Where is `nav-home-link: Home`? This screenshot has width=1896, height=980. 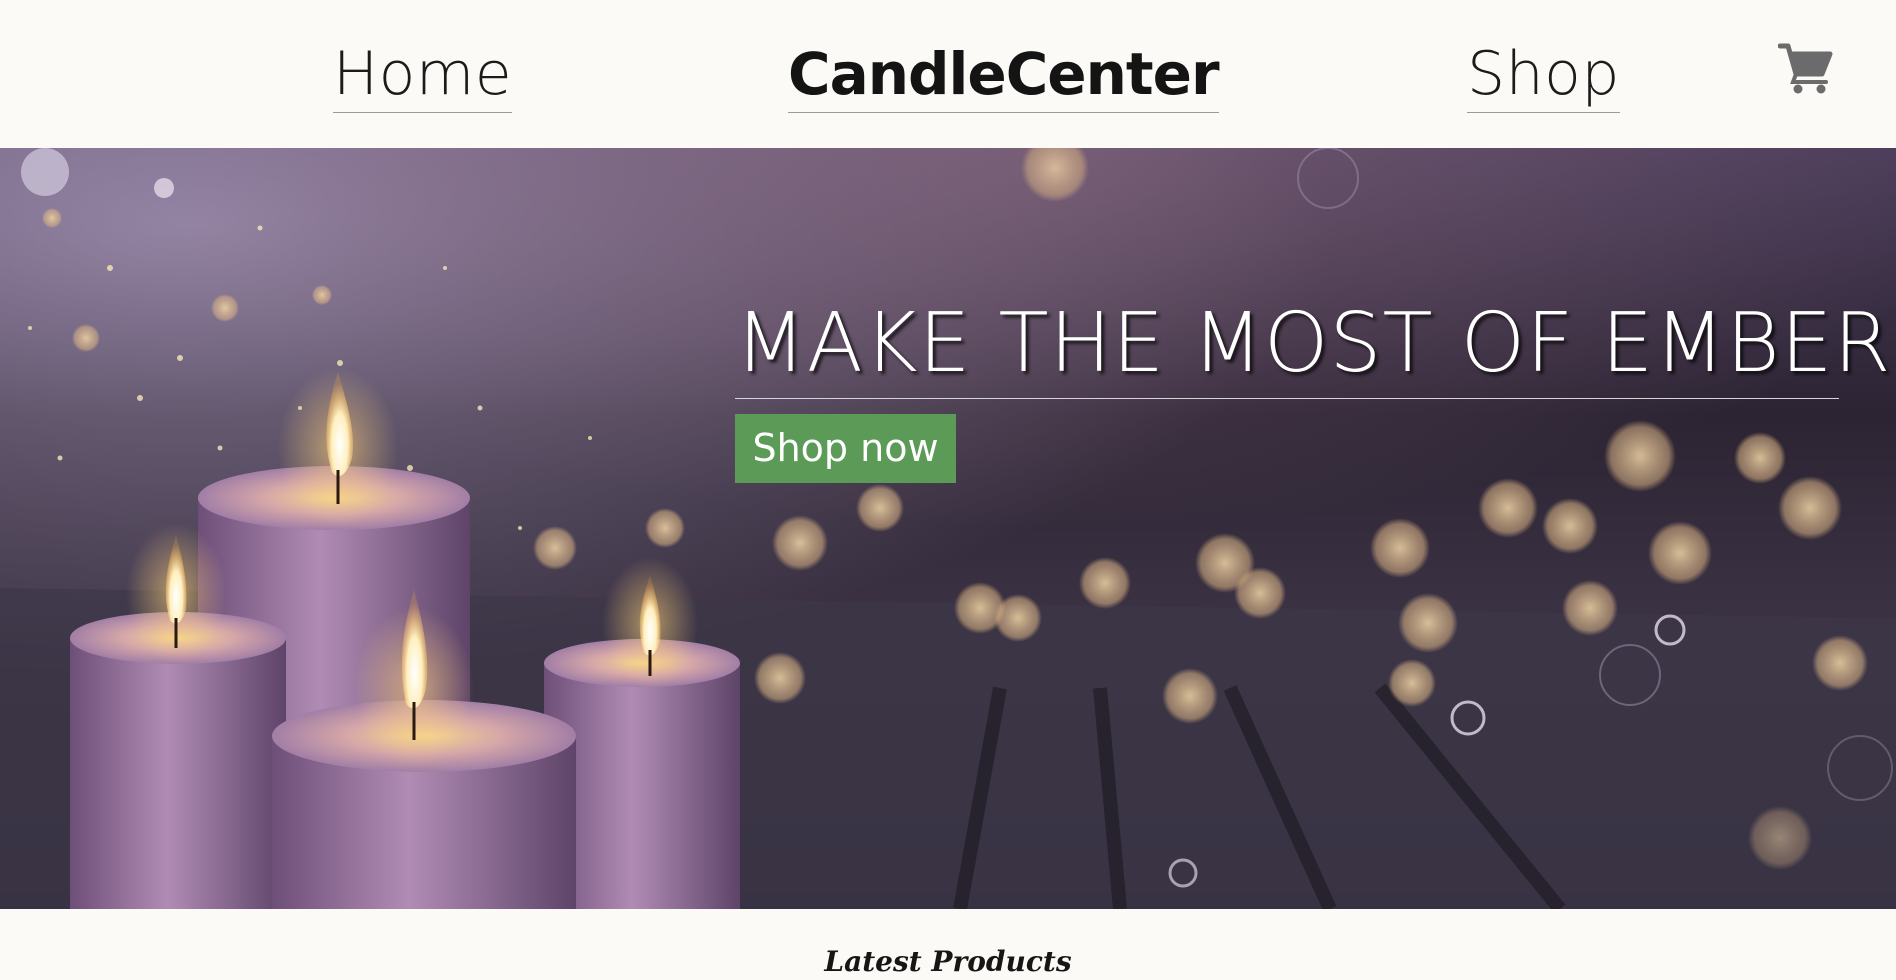 nav-home-link: Home is located at coordinates (423, 75).